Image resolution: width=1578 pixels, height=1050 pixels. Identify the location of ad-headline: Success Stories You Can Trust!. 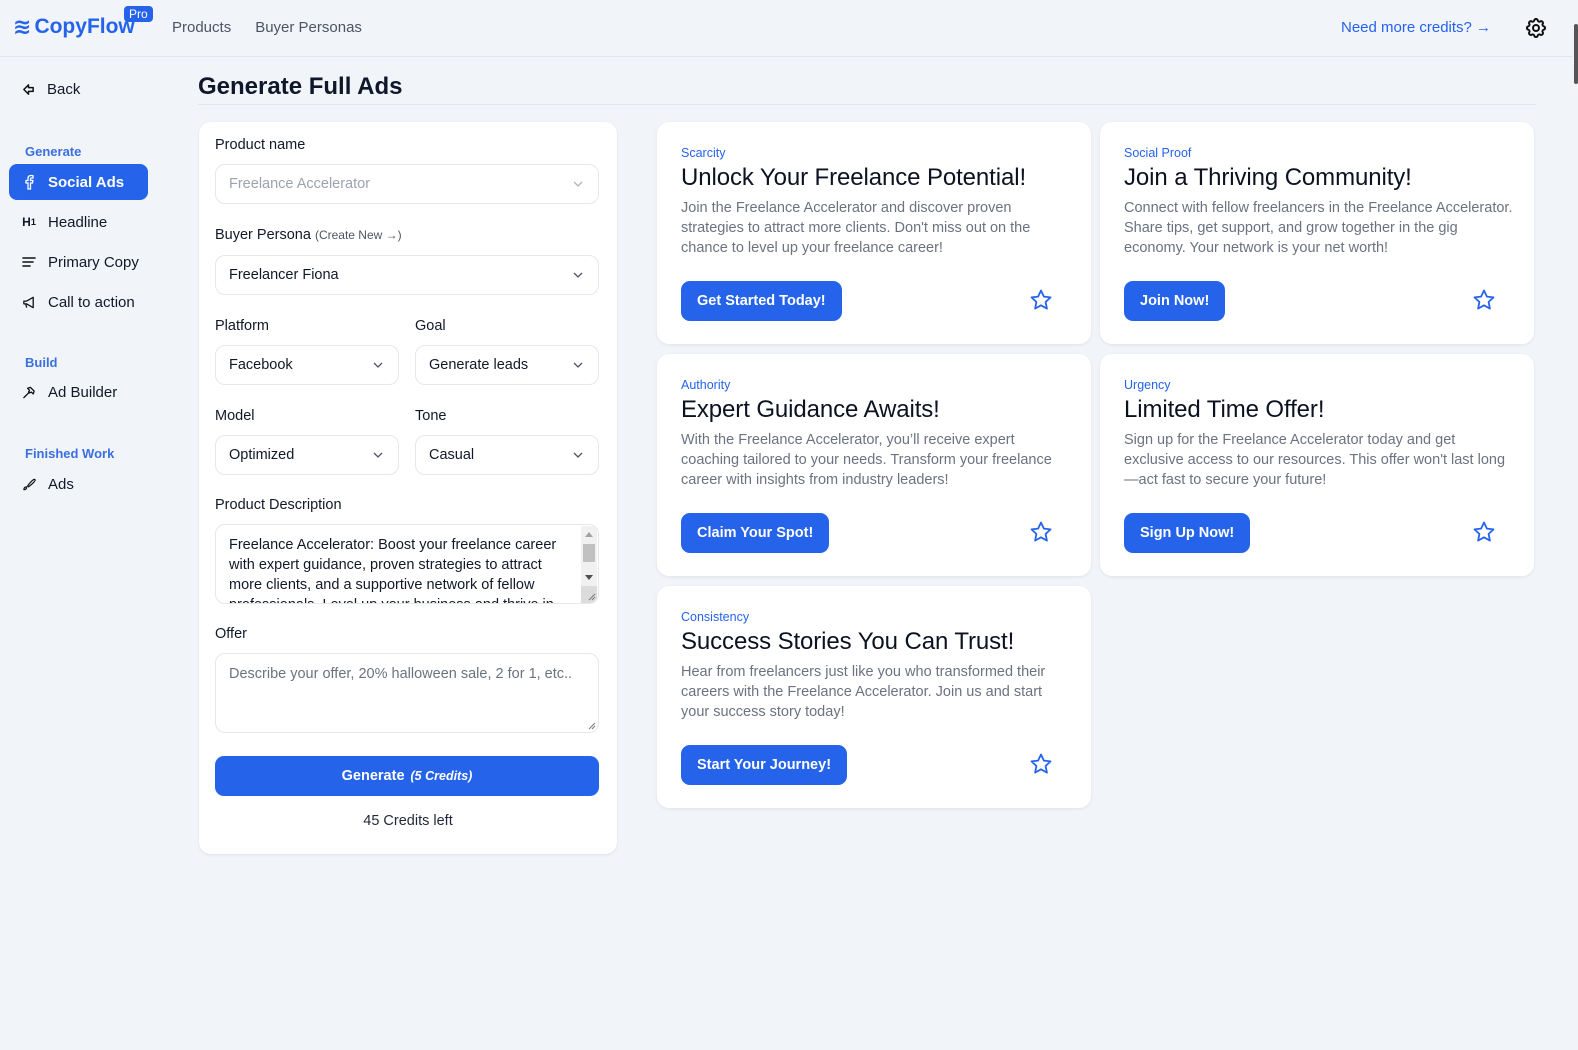
(848, 641).